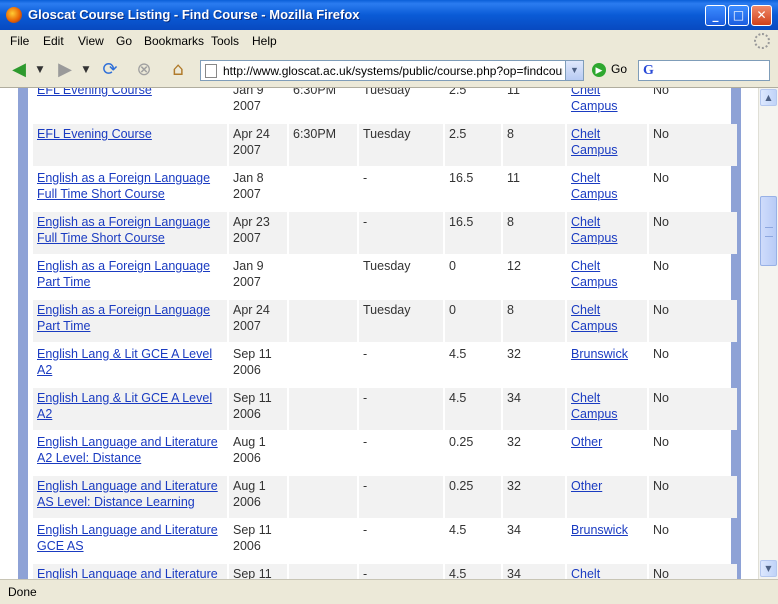  What do you see at coordinates (19, 41) in the screenshot?
I see `menu-file: File` at bounding box center [19, 41].